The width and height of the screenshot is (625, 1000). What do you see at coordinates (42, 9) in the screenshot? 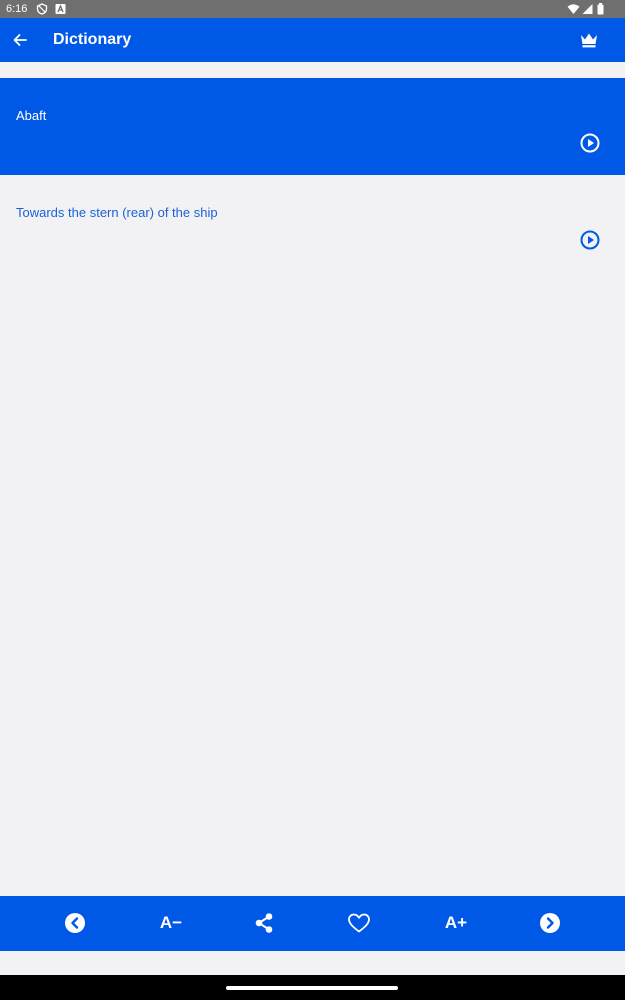
I see `vpn-icon` at bounding box center [42, 9].